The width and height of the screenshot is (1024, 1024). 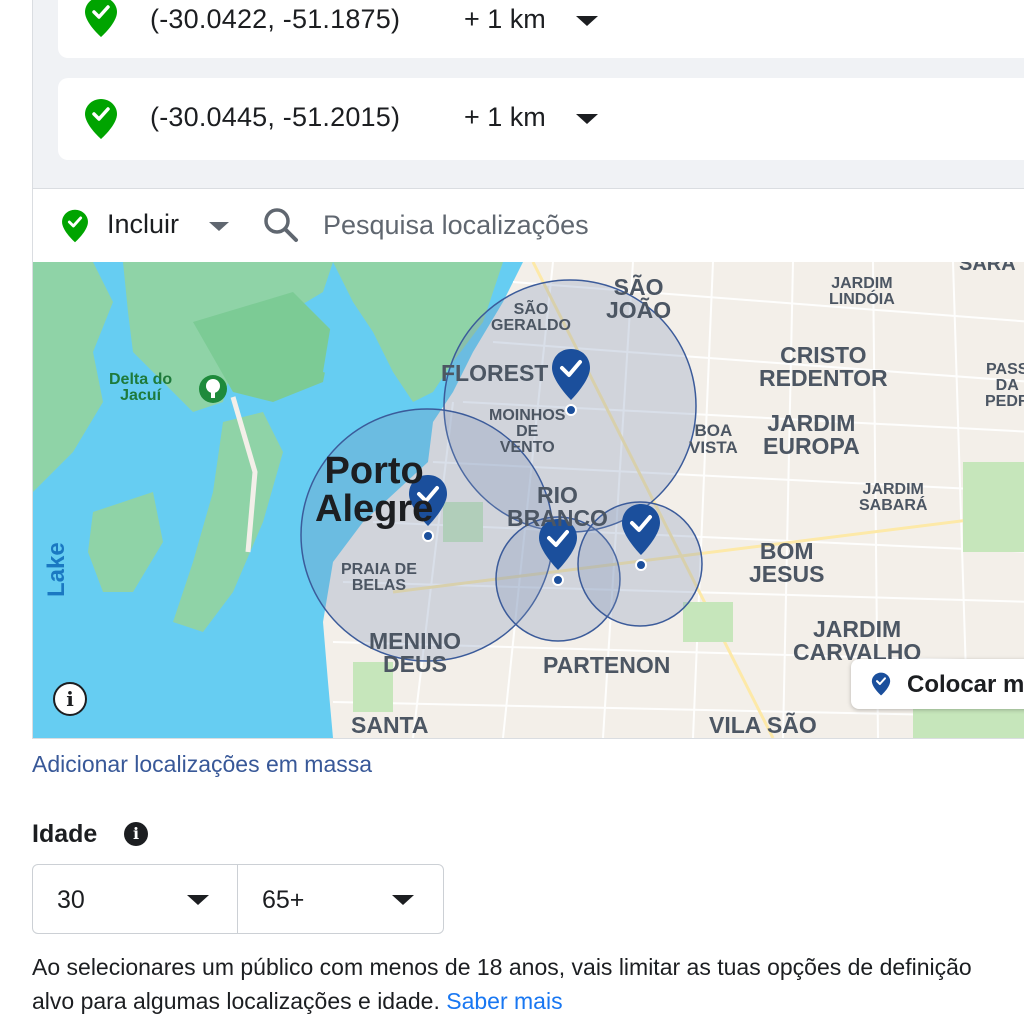 I want to click on map-label-boa-vista: BOA VISTA, so click(x=713, y=439).